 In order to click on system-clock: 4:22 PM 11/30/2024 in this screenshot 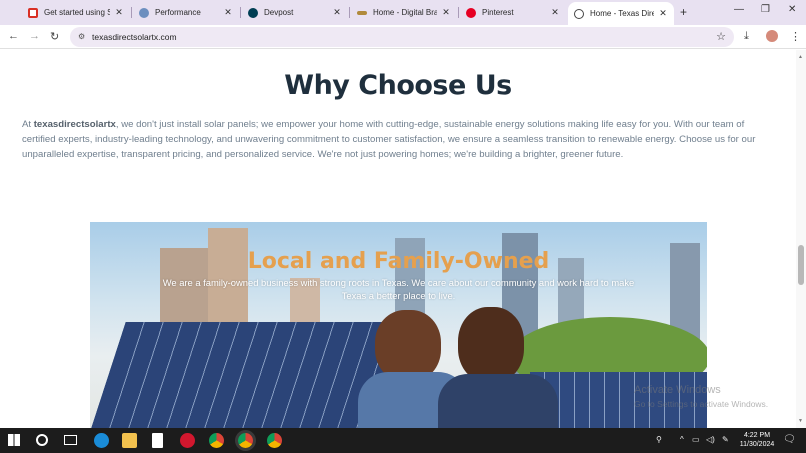, I will do `click(757, 440)`.